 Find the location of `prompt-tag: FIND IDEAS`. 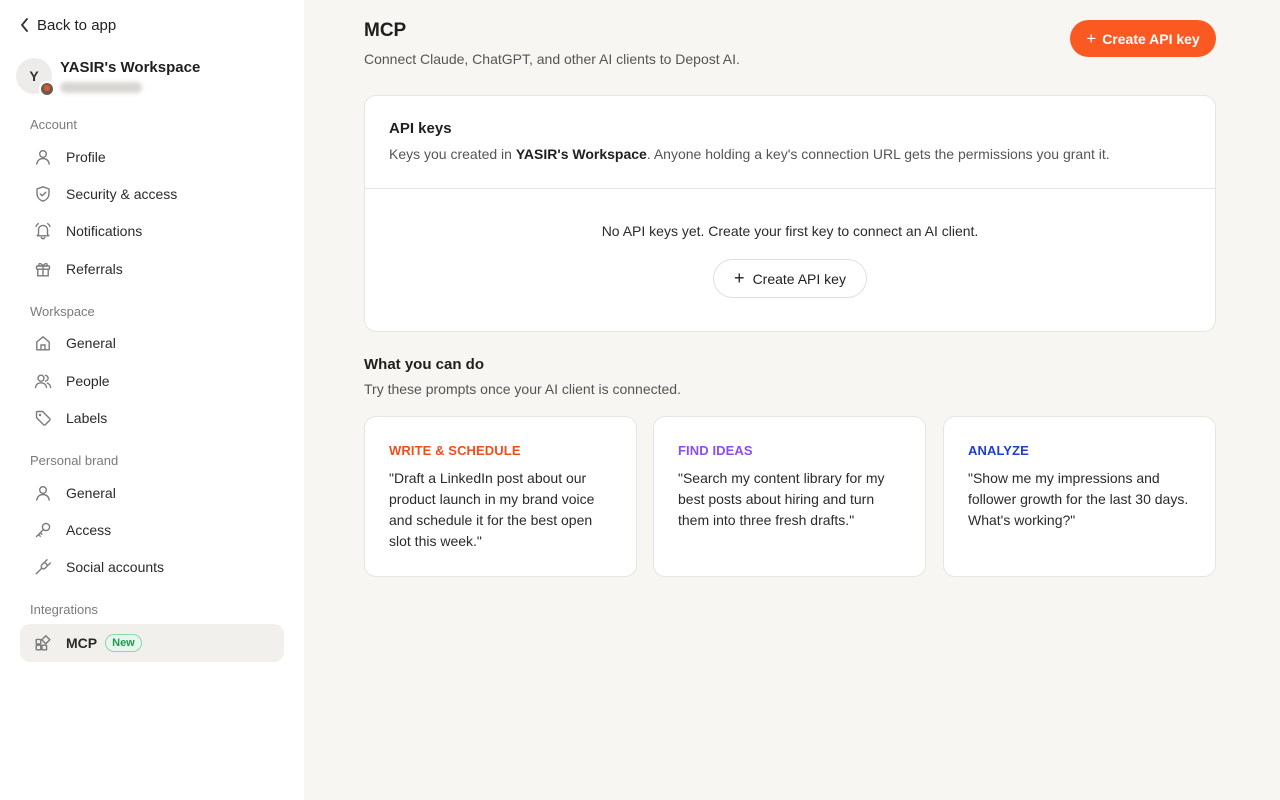

prompt-tag: FIND IDEAS is located at coordinates (715, 450).